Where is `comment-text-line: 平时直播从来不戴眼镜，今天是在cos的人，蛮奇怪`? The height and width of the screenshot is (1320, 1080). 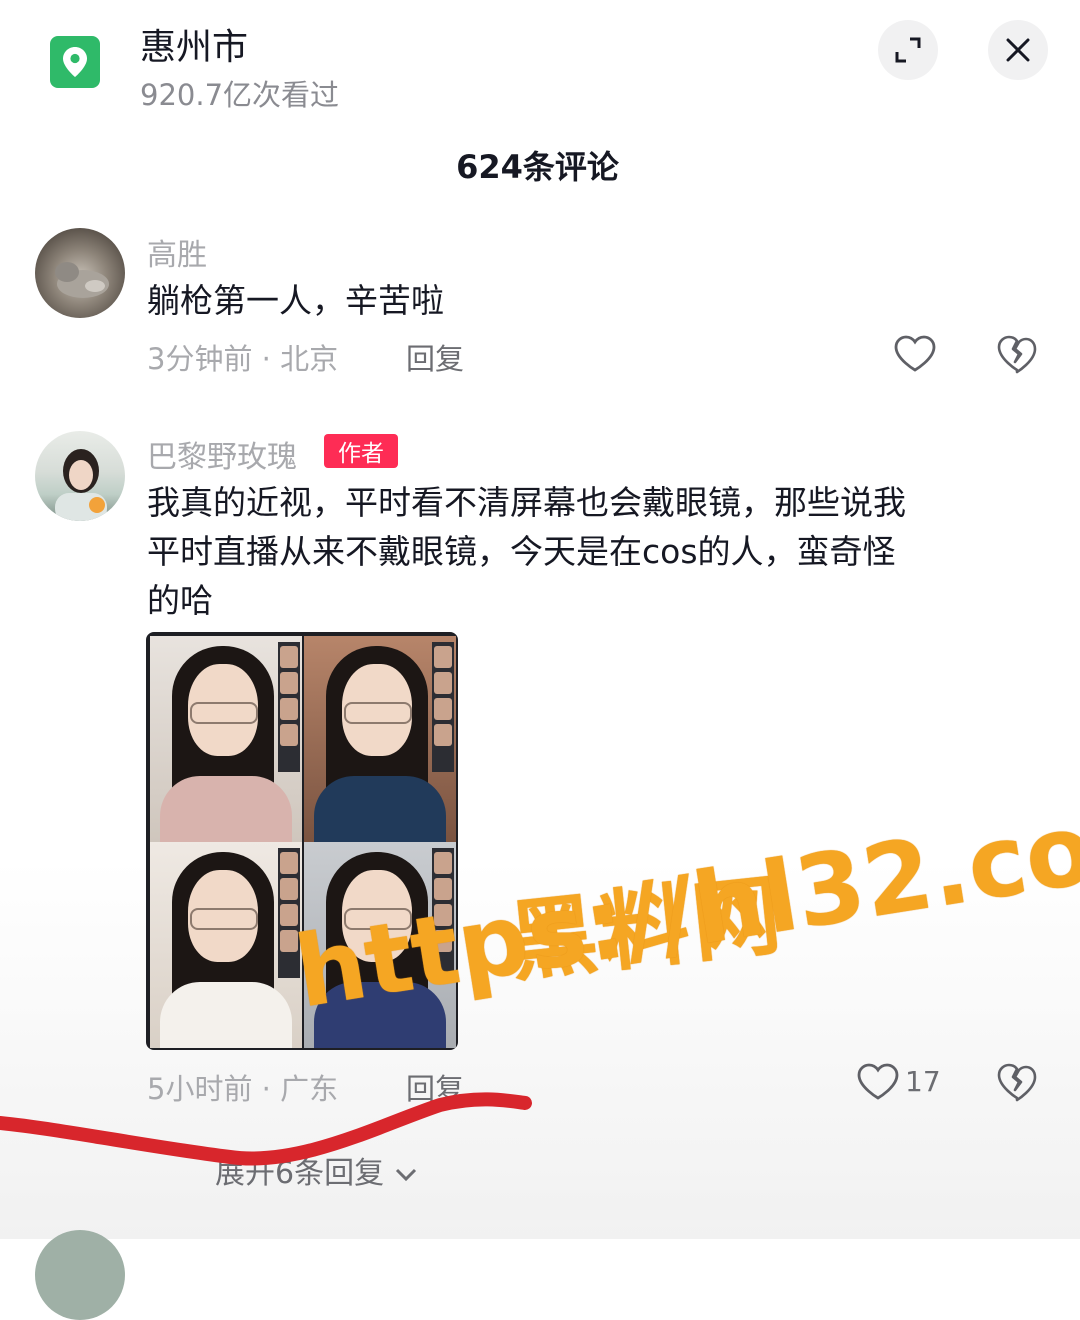 comment-text-line: 平时直播从来不戴眼镜，今天是在cos的人，蛮奇怪 is located at coordinates (521, 551).